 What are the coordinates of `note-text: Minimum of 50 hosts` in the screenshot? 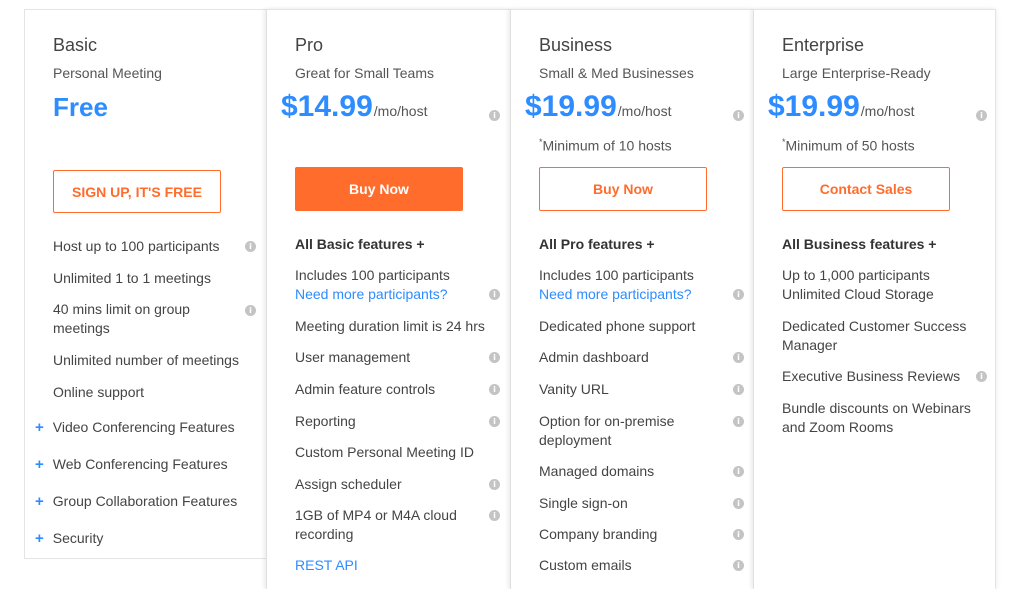 It's located at (850, 145).